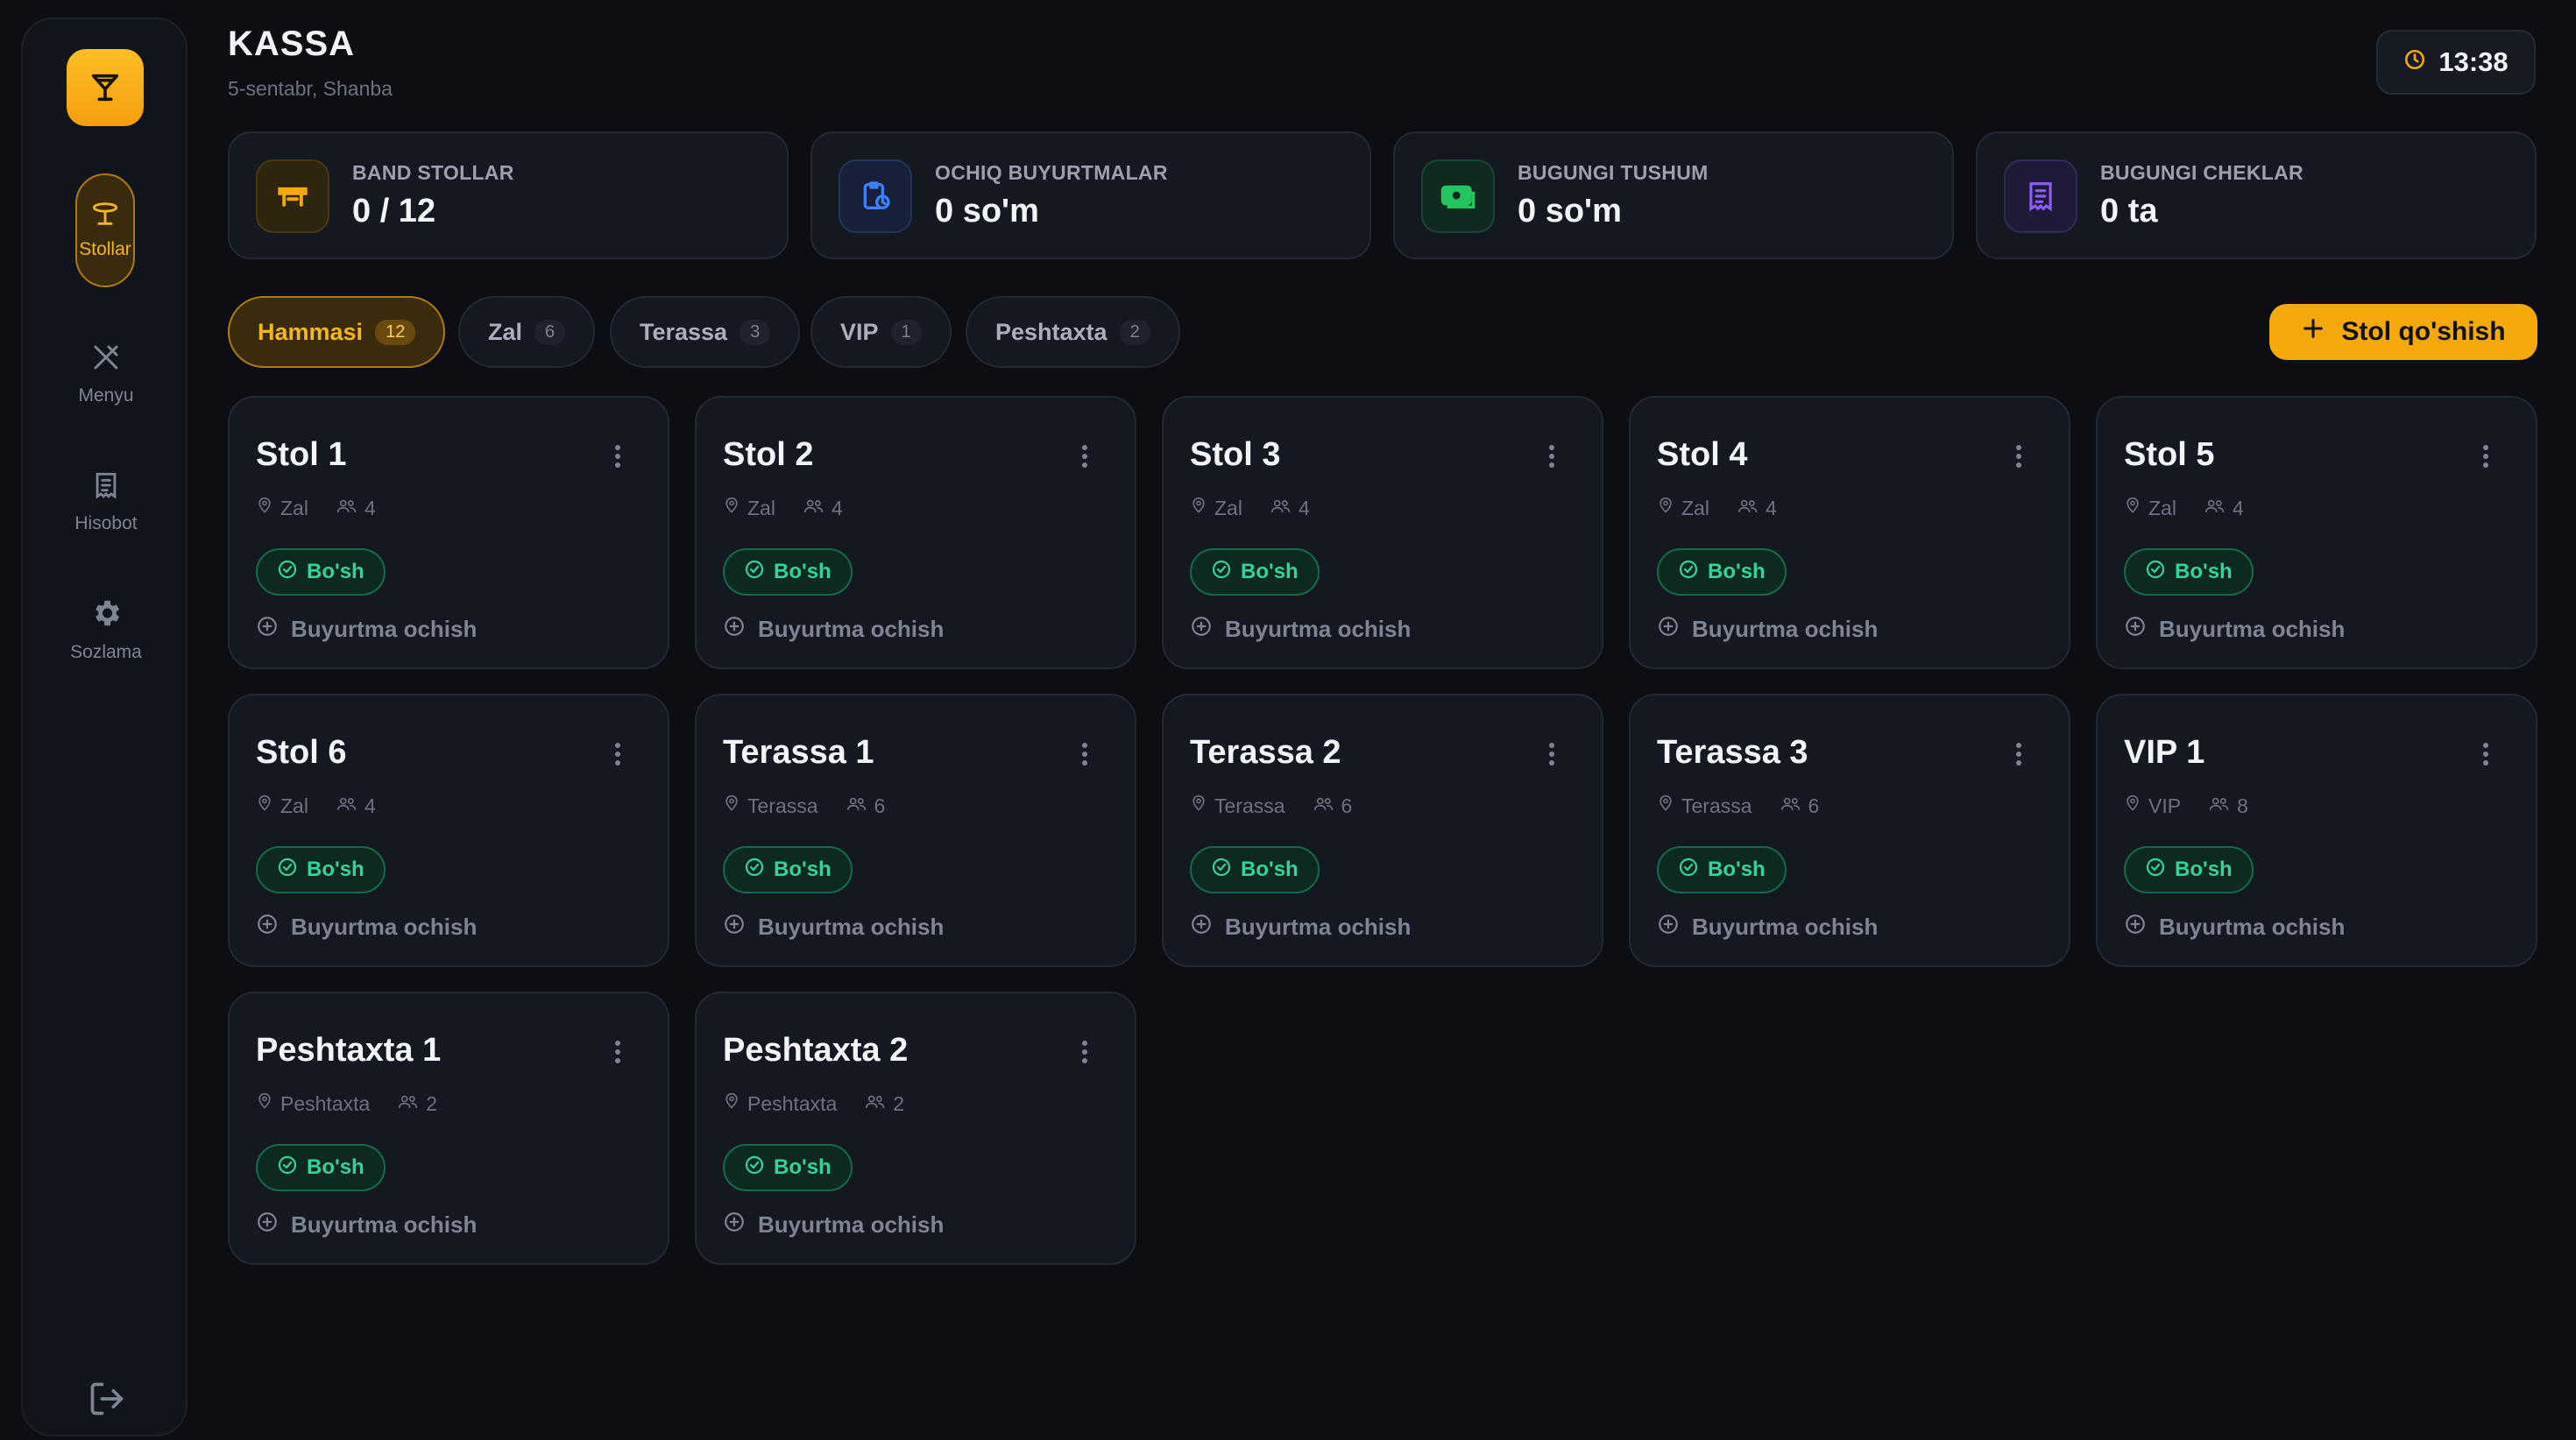  What do you see at coordinates (106, 630) in the screenshot?
I see `sidebar-item-sozlama: Sozlama` at bounding box center [106, 630].